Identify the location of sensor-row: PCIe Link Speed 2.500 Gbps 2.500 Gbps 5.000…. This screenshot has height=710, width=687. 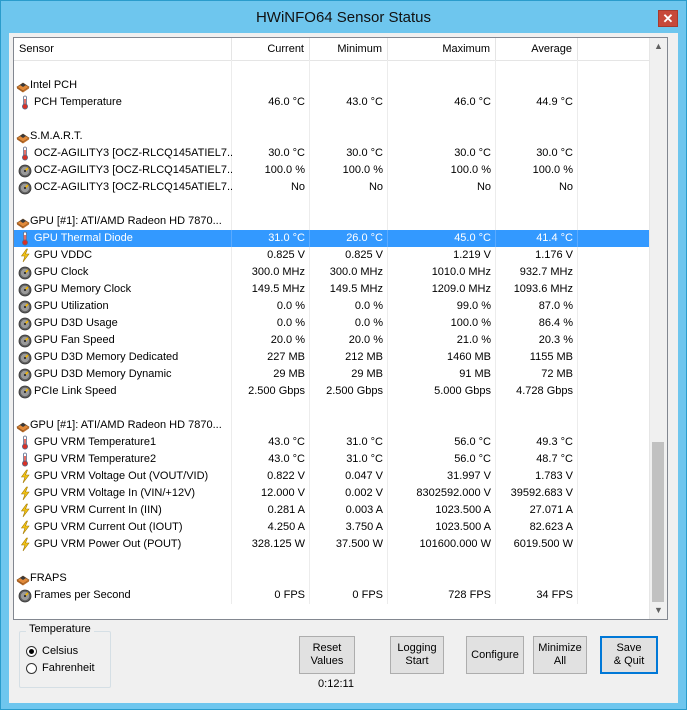
(332, 391).